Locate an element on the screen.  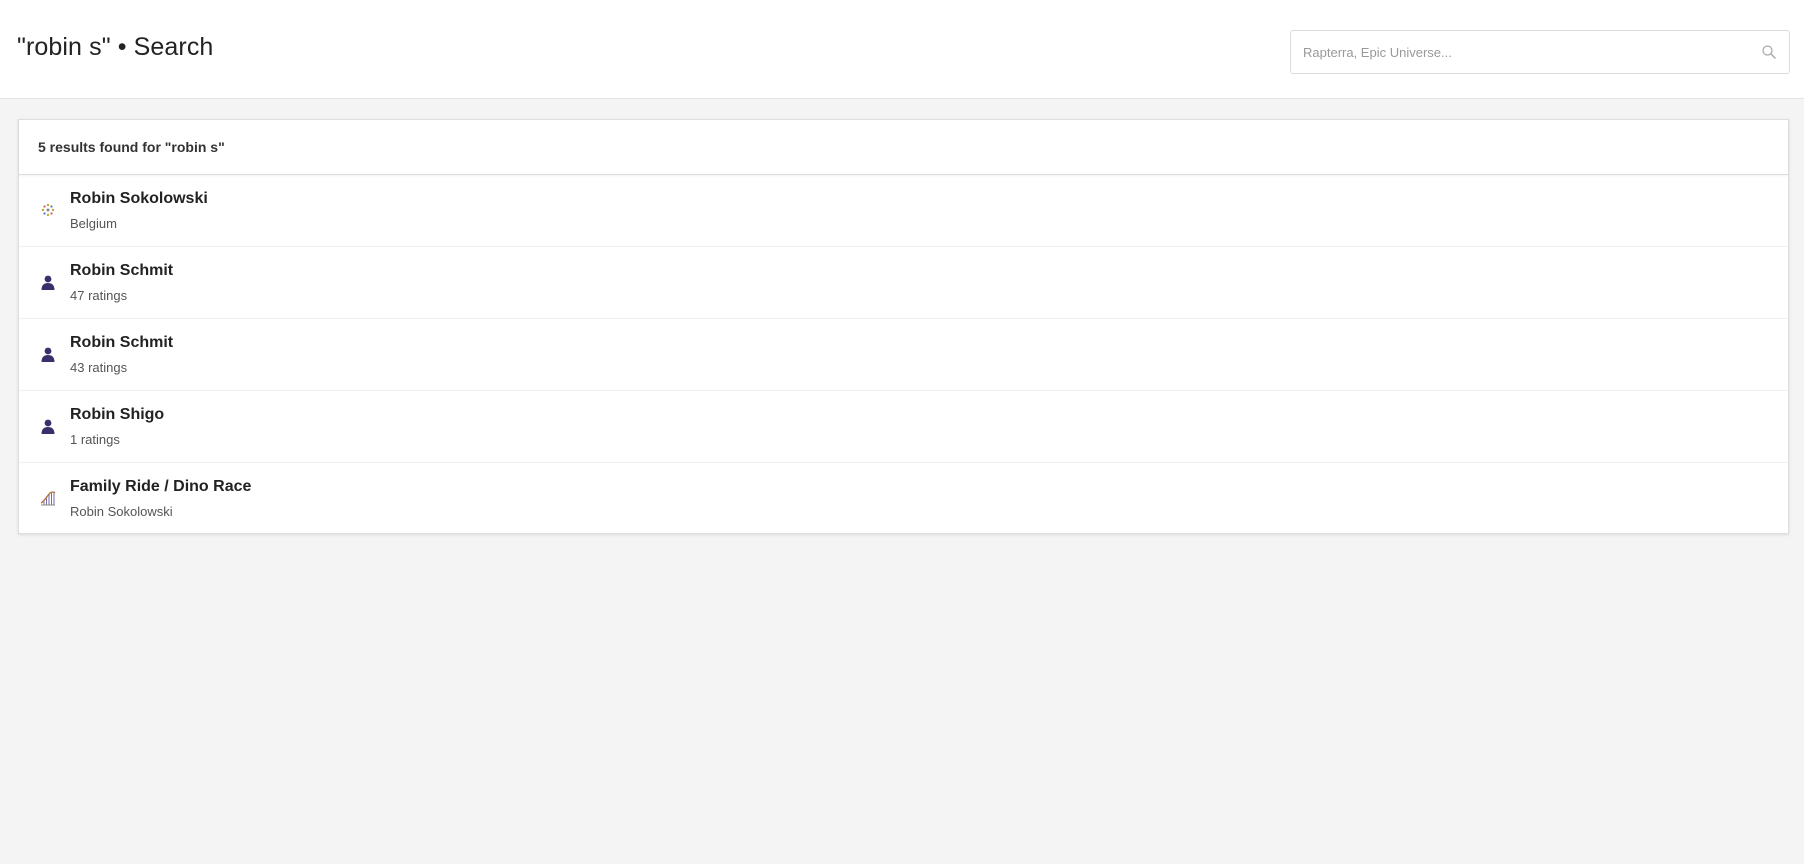
coaster-icon is located at coordinates (48, 498).